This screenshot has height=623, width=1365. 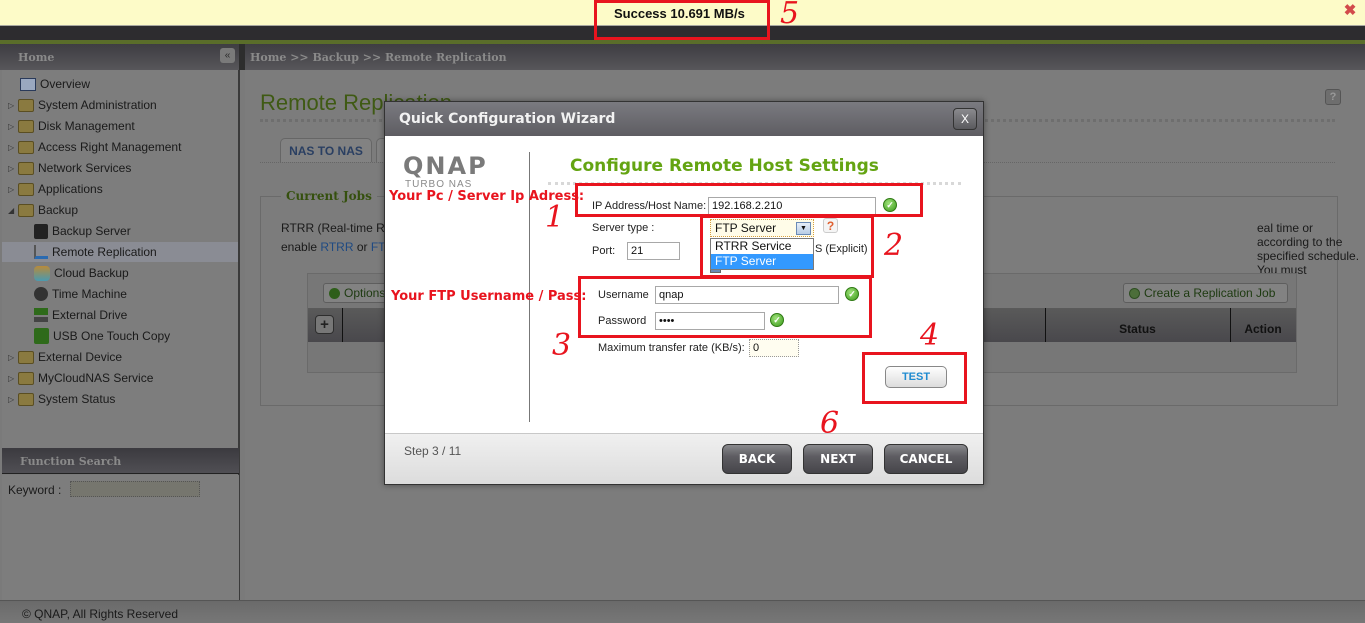 I want to click on sidebar-item-time-machine: Time Machine, so click(x=80, y=294).